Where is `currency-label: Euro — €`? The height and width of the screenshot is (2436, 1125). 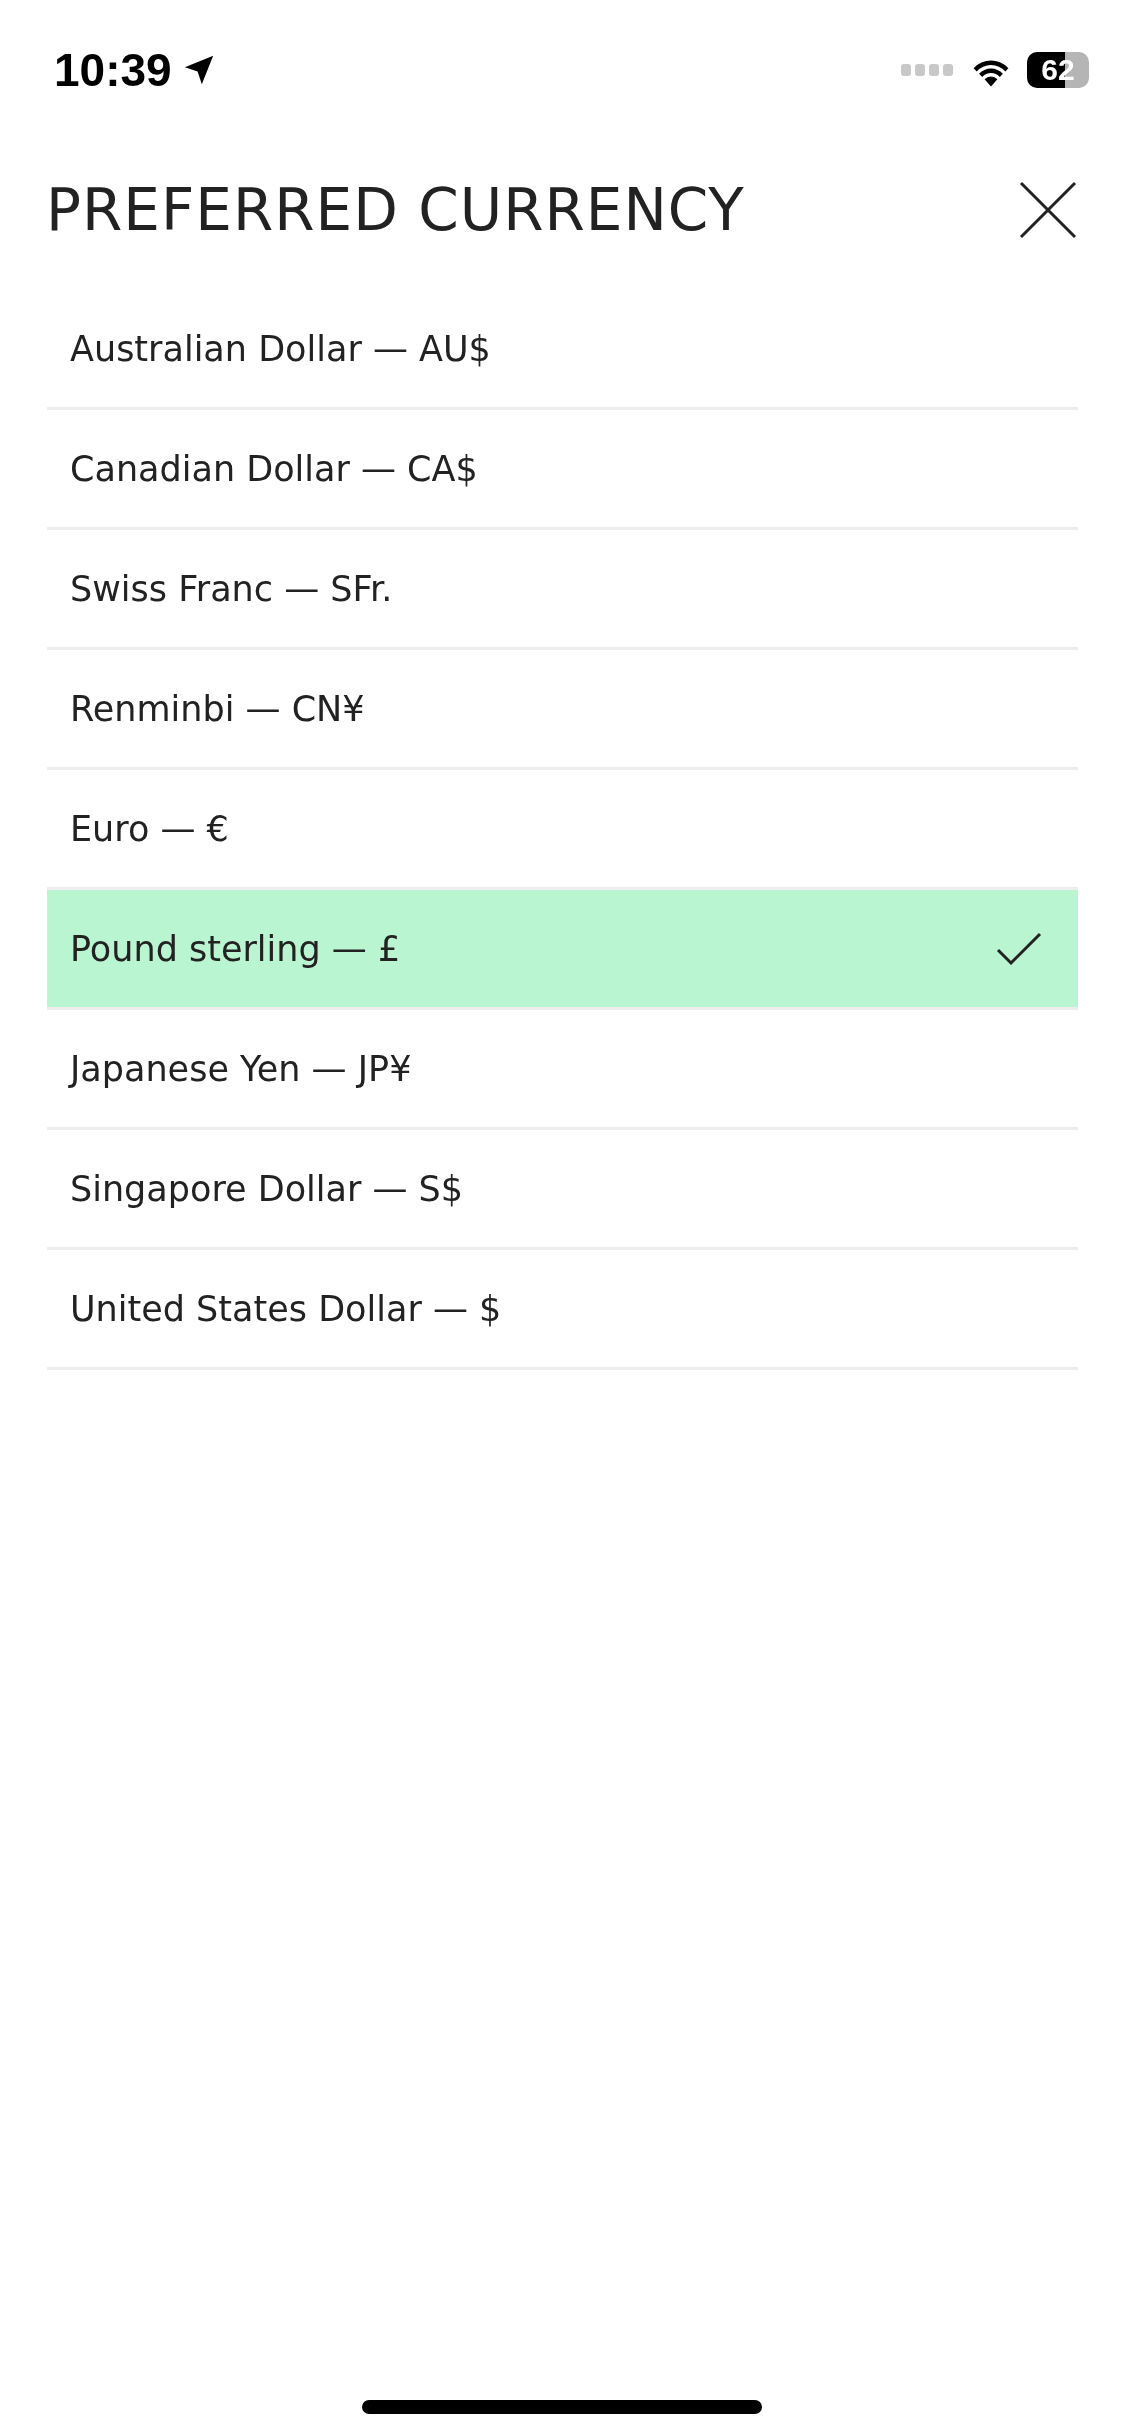
currency-label: Euro — € is located at coordinates (149, 828).